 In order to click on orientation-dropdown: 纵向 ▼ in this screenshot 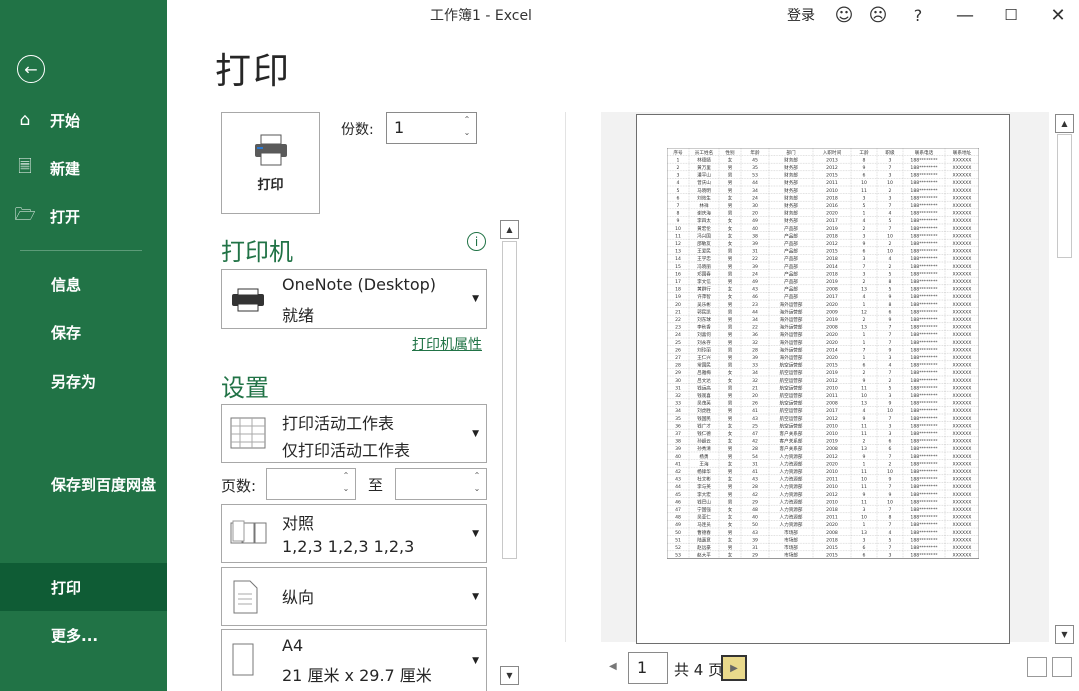, I will do `click(354, 596)`.